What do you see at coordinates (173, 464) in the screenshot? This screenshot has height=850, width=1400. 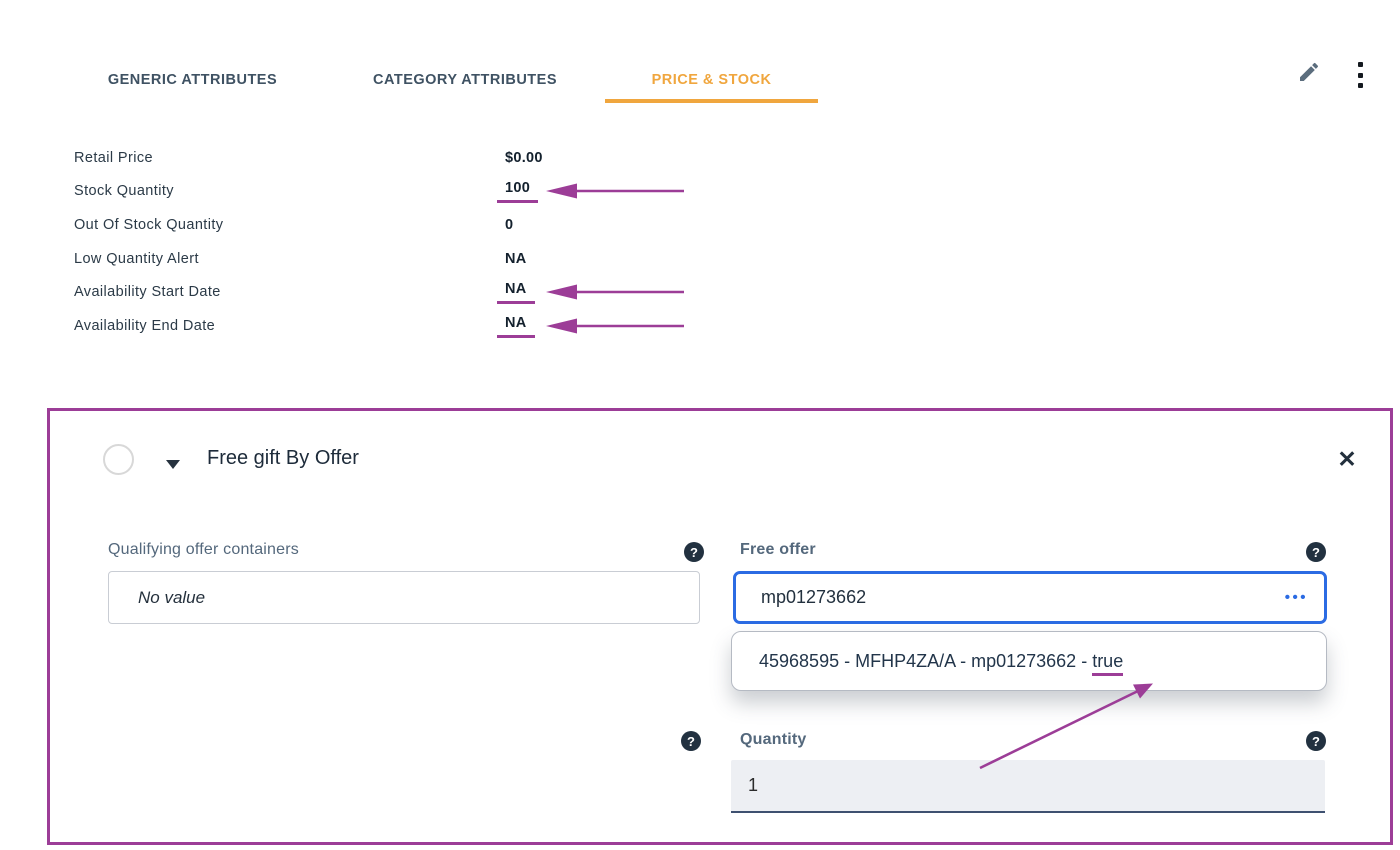 I see `caret-down-icon` at bounding box center [173, 464].